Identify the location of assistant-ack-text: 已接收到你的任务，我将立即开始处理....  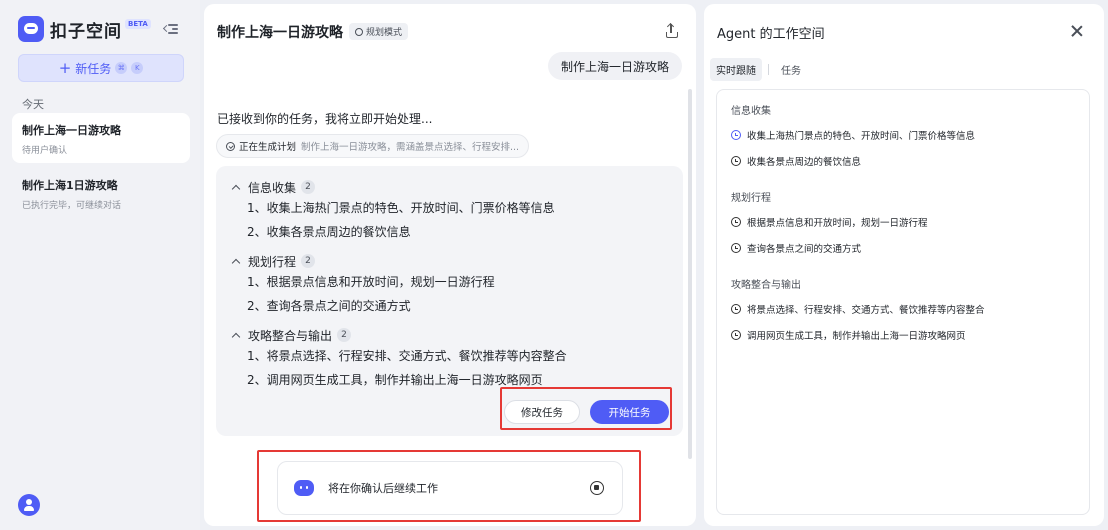
(325, 119).